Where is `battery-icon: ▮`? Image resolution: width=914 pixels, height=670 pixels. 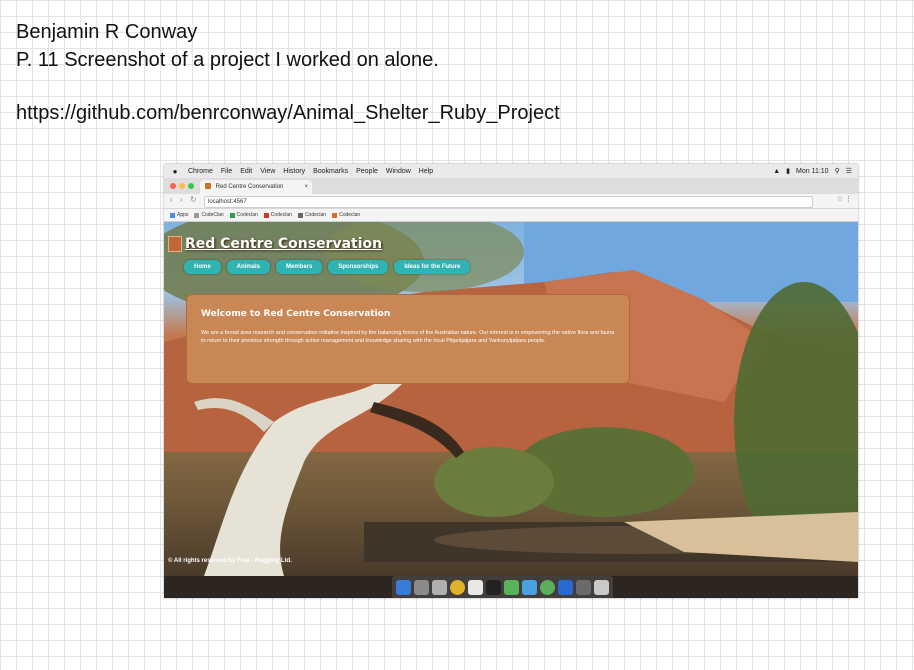
battery-icon: ▮ is located at coordinates (788, 171).